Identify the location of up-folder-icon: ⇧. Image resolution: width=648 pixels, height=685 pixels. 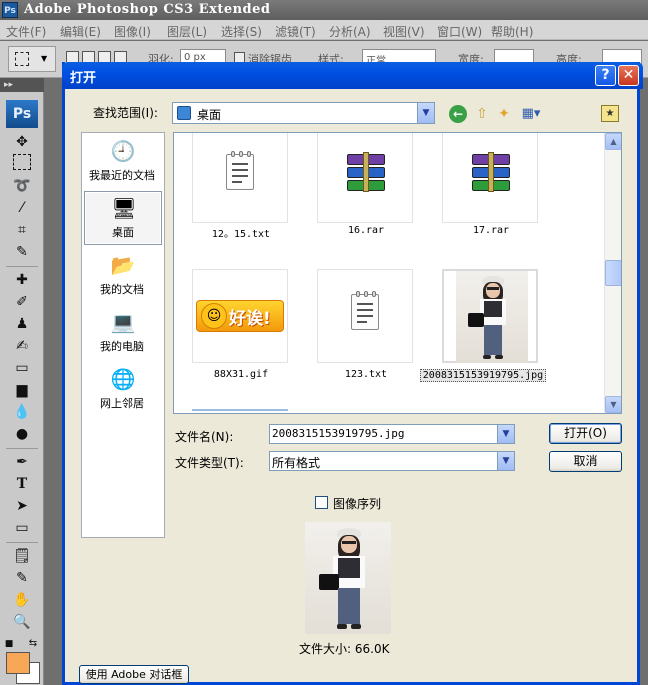
(482, 114).